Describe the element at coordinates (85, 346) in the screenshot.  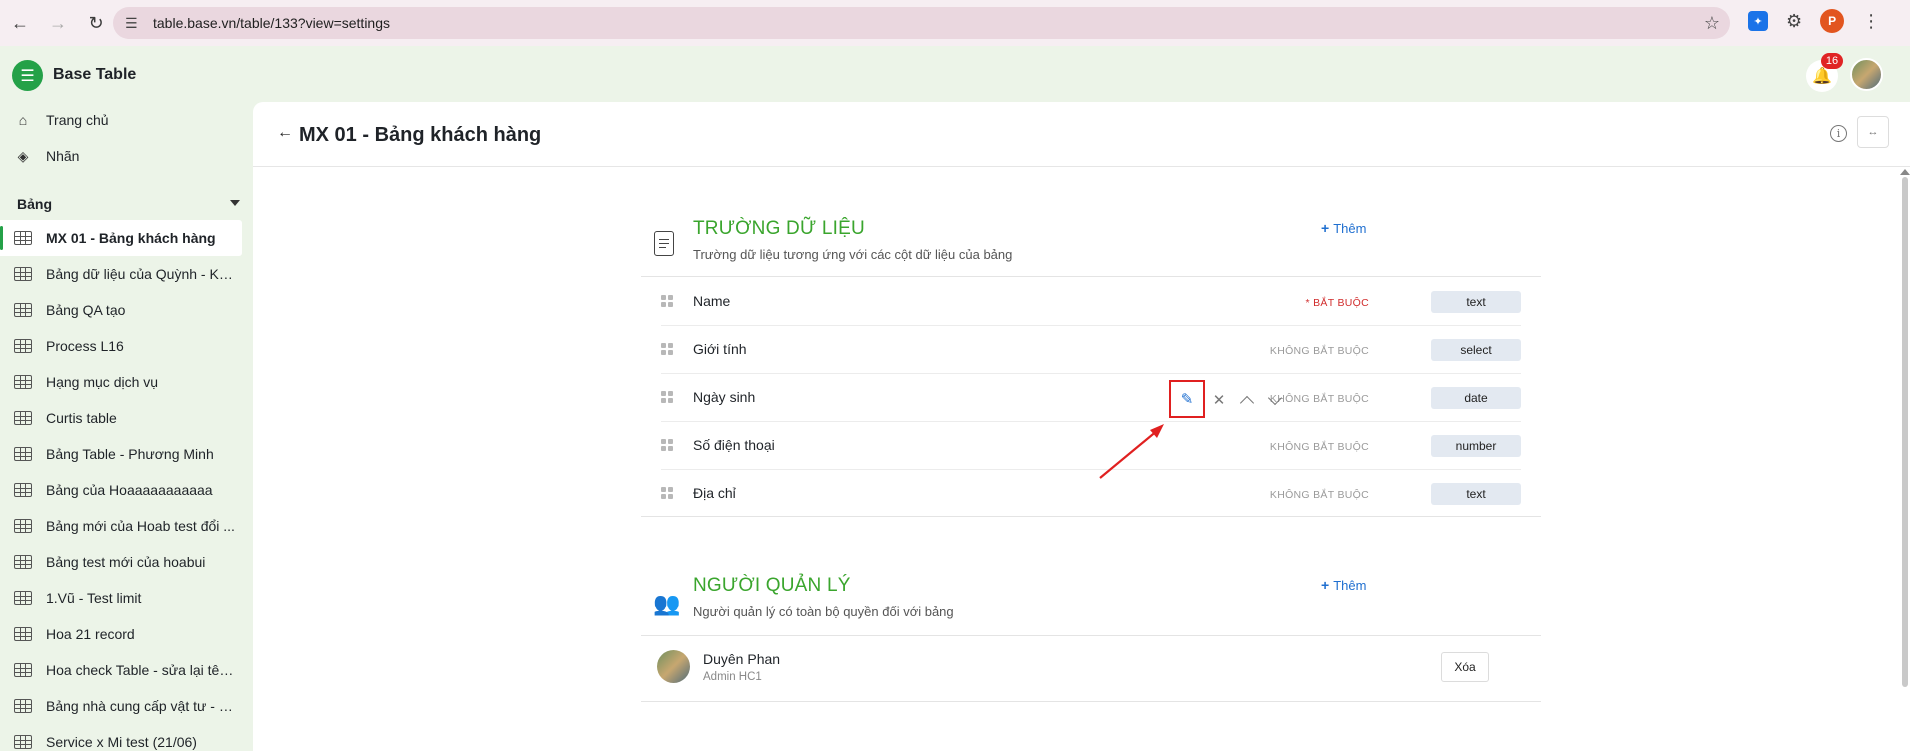
I see `sidebar-table-label: Process L16` at that location.